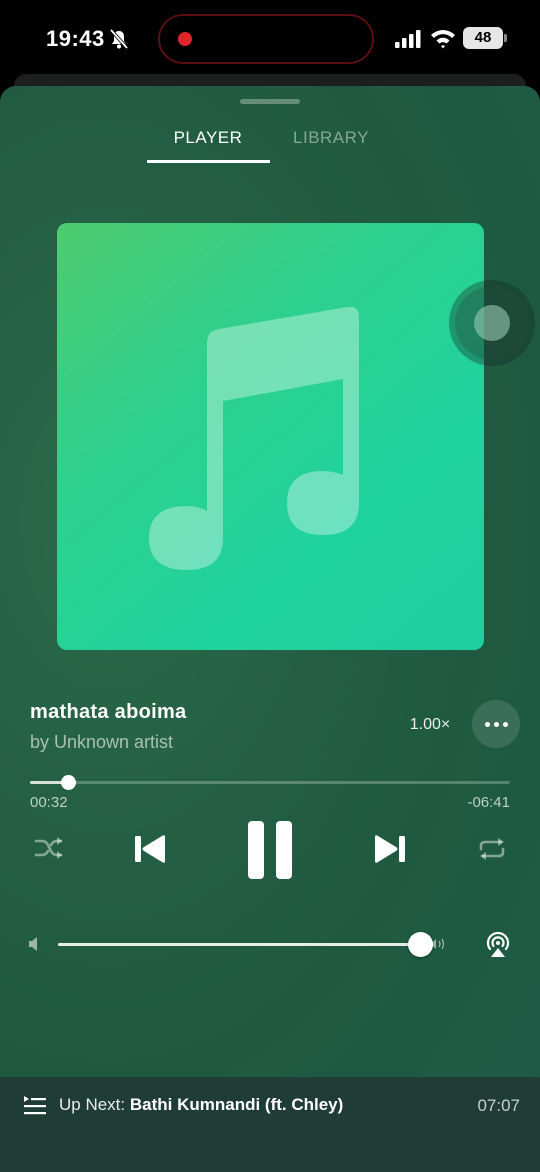  What do you see at coordinates (150, 849) in the screenshot?
I see `previous-track-icon` at bounding box center [150, 849].